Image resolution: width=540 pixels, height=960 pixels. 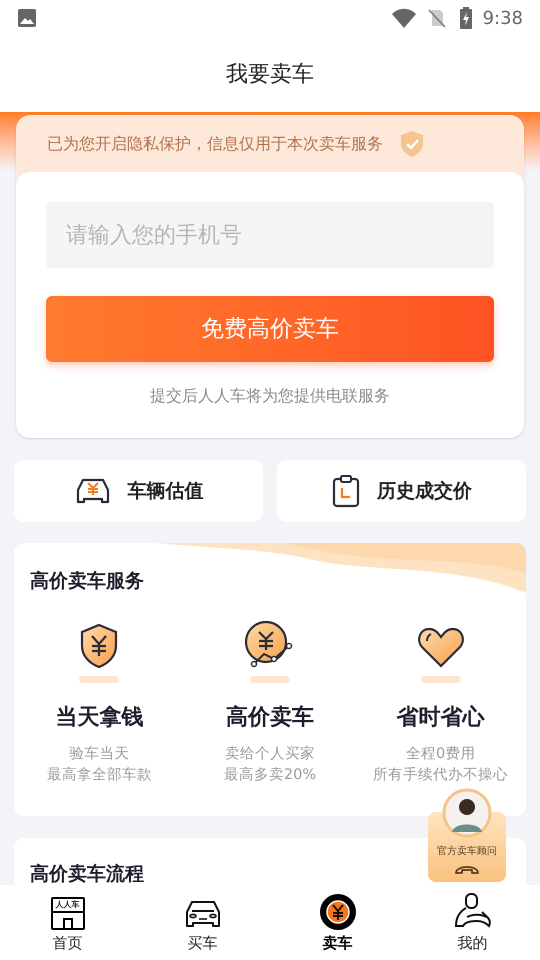 I want to click on section-title: 高价卖车服务, so click(x=87, y=581).